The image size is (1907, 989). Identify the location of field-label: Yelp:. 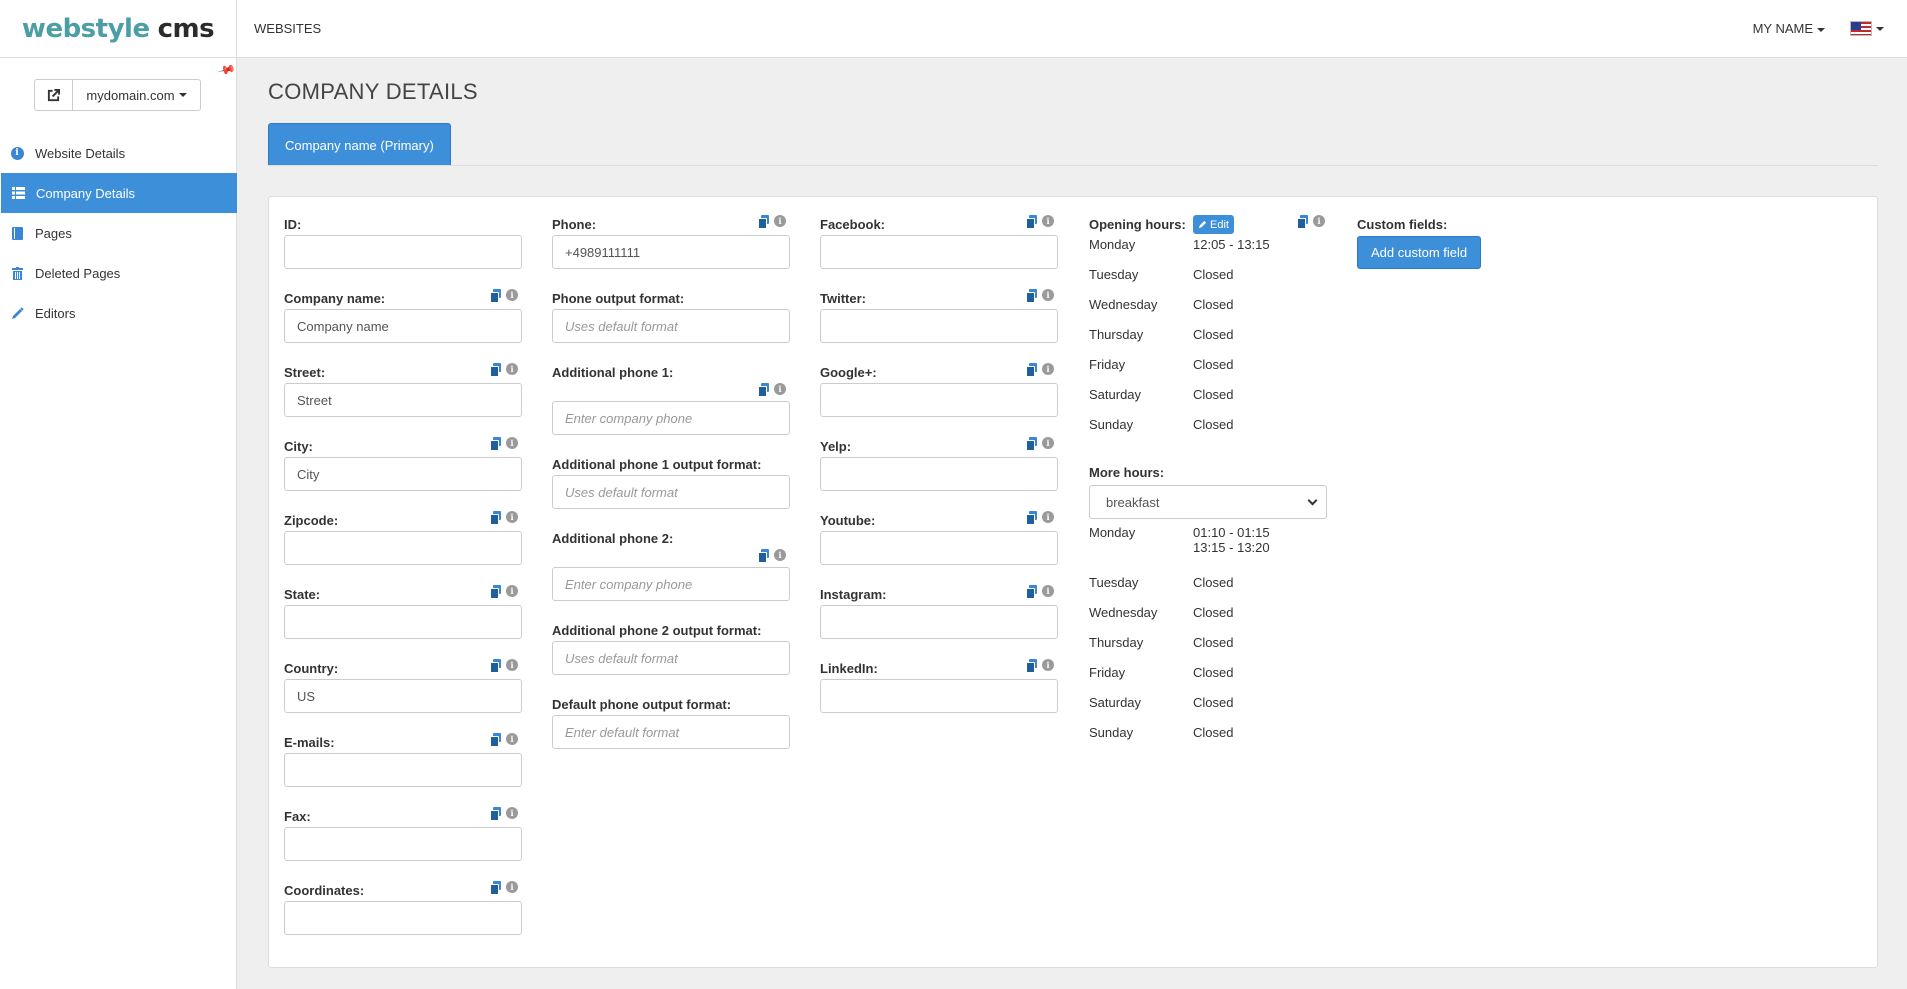
(836, 446).